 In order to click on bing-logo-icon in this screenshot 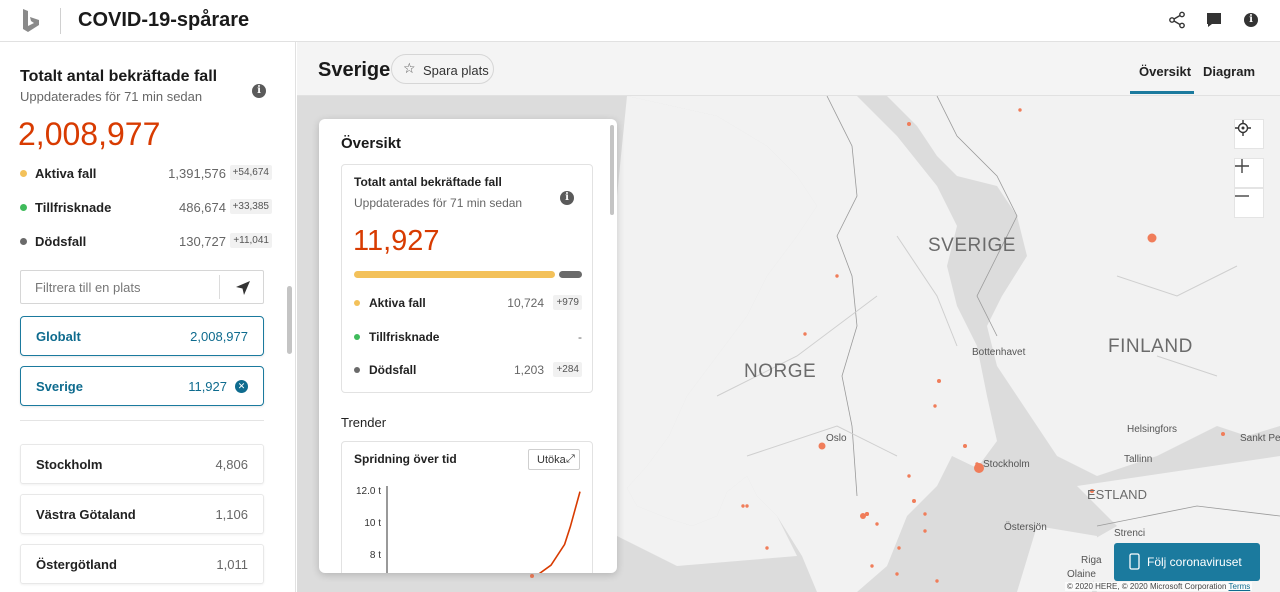, I will do `click(31, 21)`.